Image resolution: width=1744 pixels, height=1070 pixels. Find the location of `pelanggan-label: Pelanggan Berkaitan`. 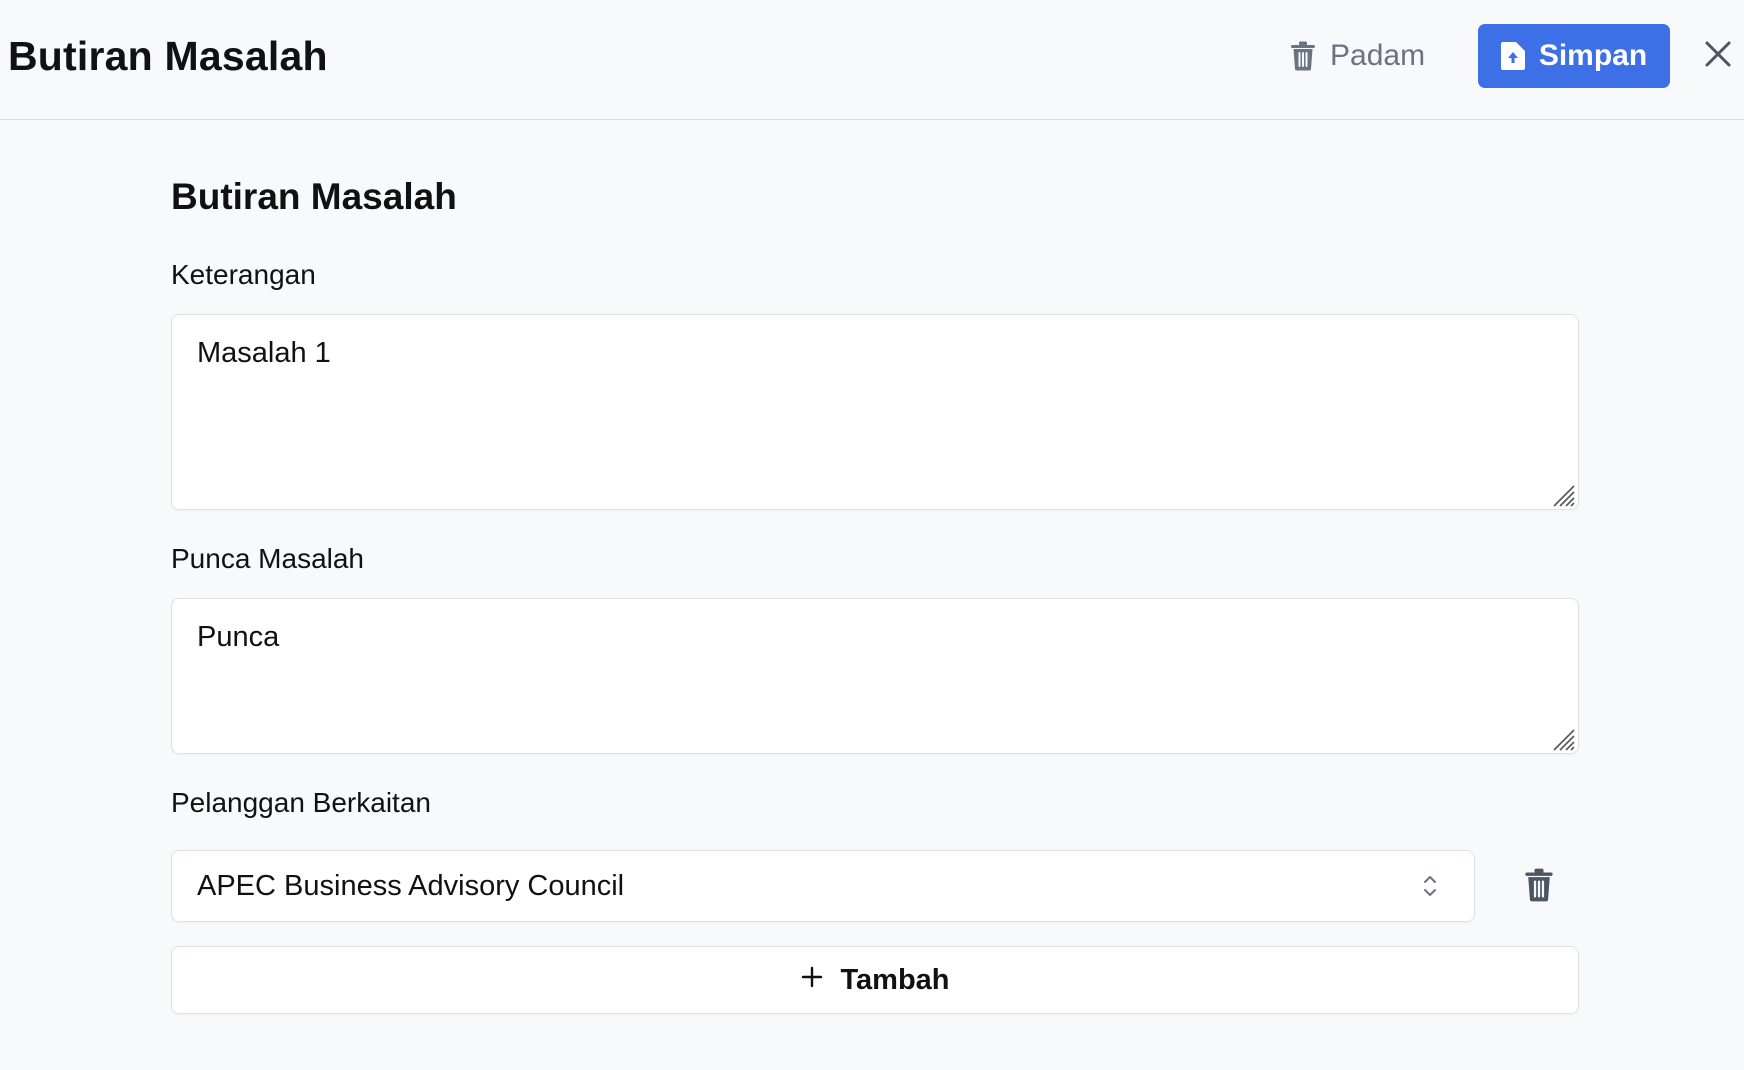

pelanggan-label: Pelanggan Berkaitan is located at coordinates (301, 802).